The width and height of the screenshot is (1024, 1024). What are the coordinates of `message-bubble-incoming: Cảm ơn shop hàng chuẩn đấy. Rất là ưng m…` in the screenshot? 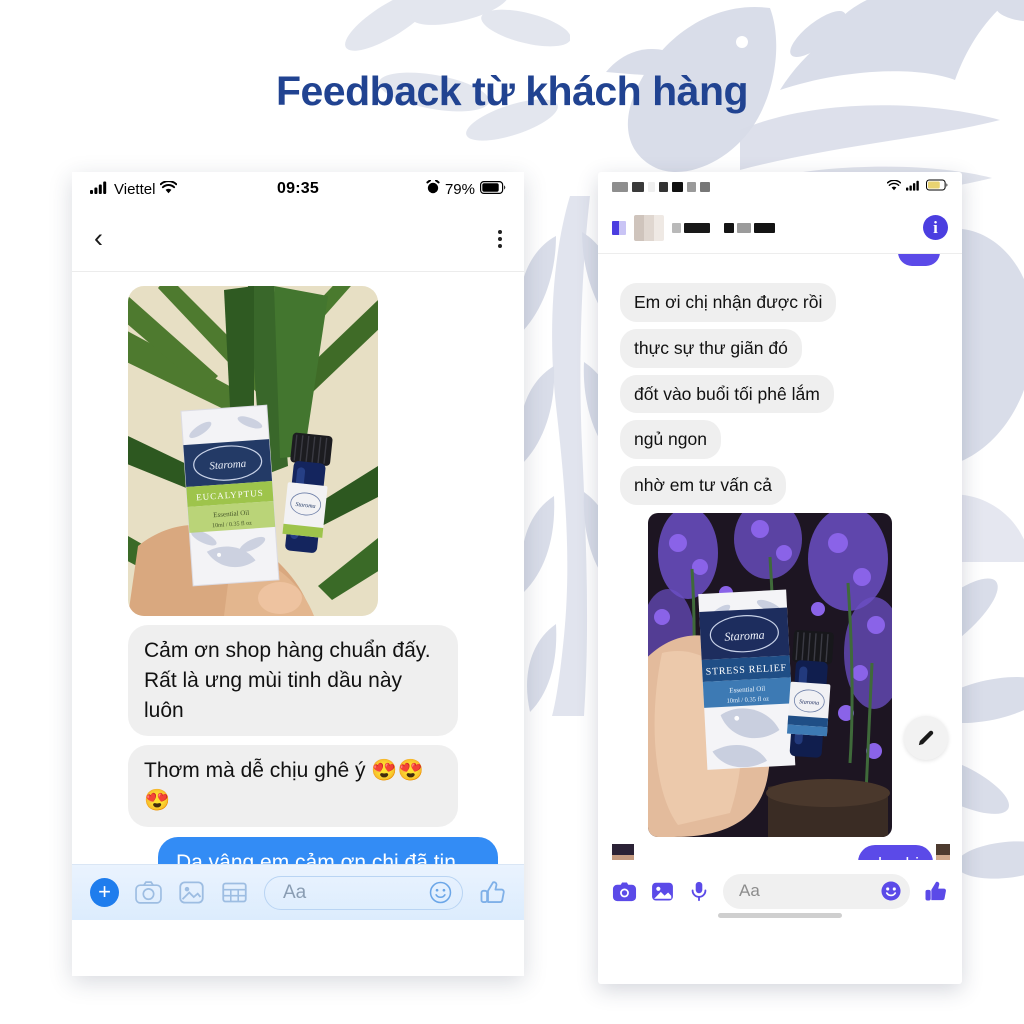 It's located at (293, 681).